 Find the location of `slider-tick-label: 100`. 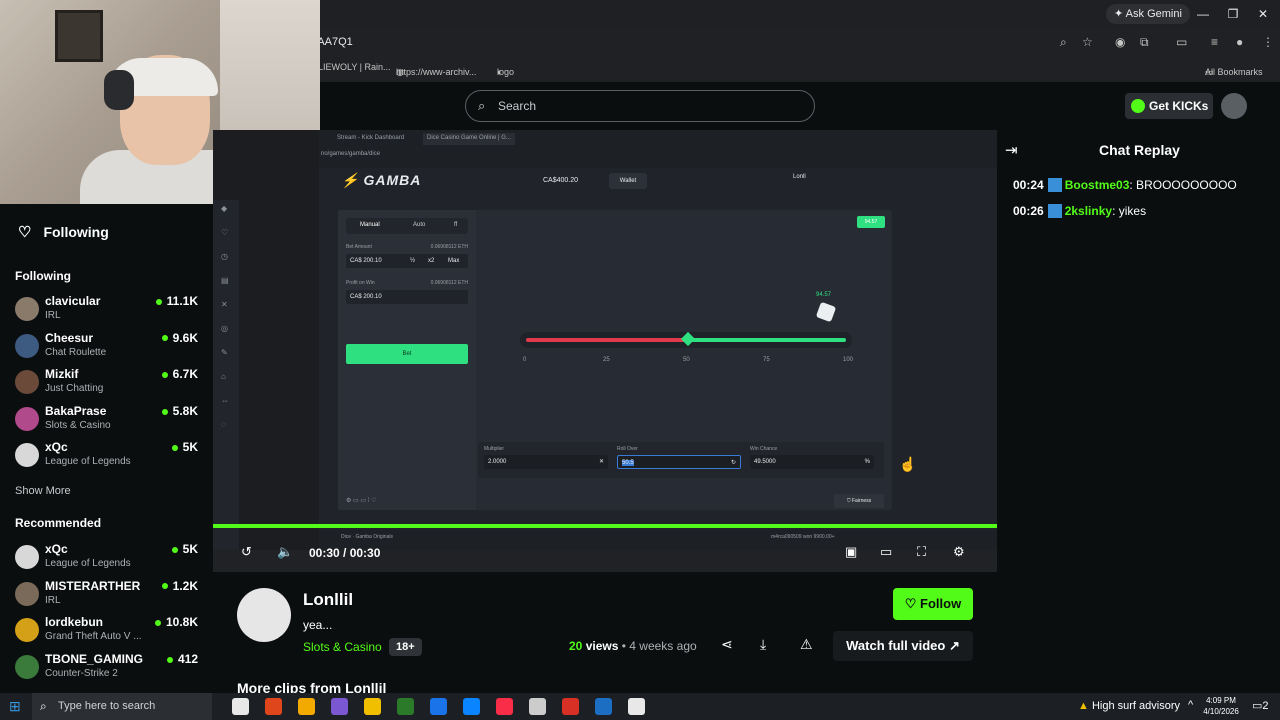

slider-tick-label: 100 is located at coordinates (848, 360).